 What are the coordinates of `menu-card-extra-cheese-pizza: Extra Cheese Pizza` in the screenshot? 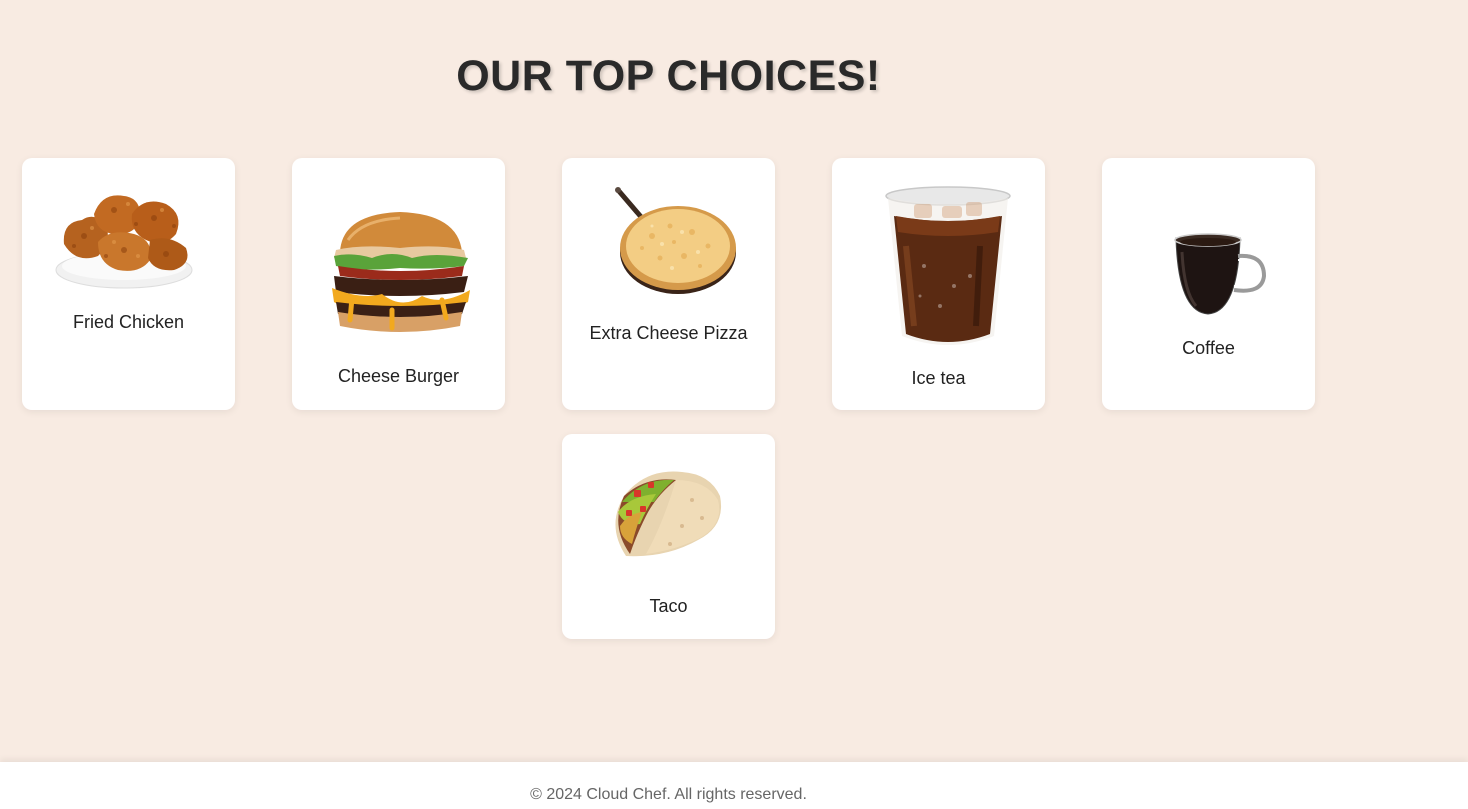 It's located at (668, 284).